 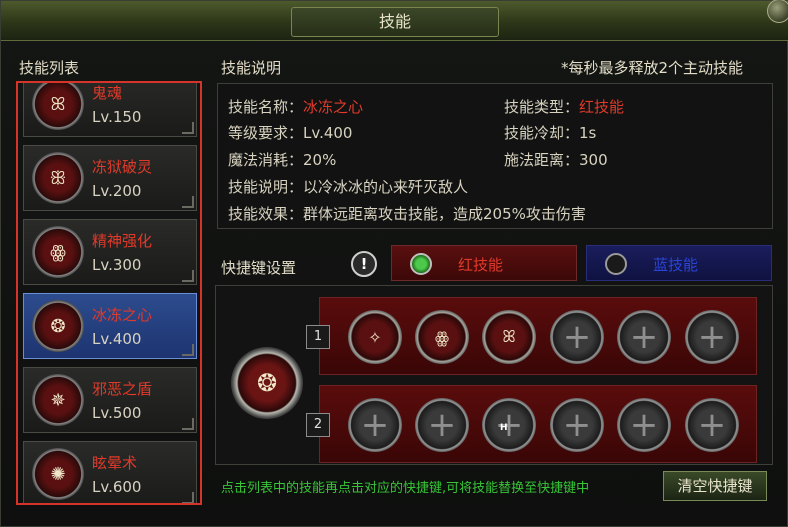 What do you see at coordinates (122, 389) in the screenshot?
I see `skill-name: 邪恶之盾` at bounding box center [122, 389].